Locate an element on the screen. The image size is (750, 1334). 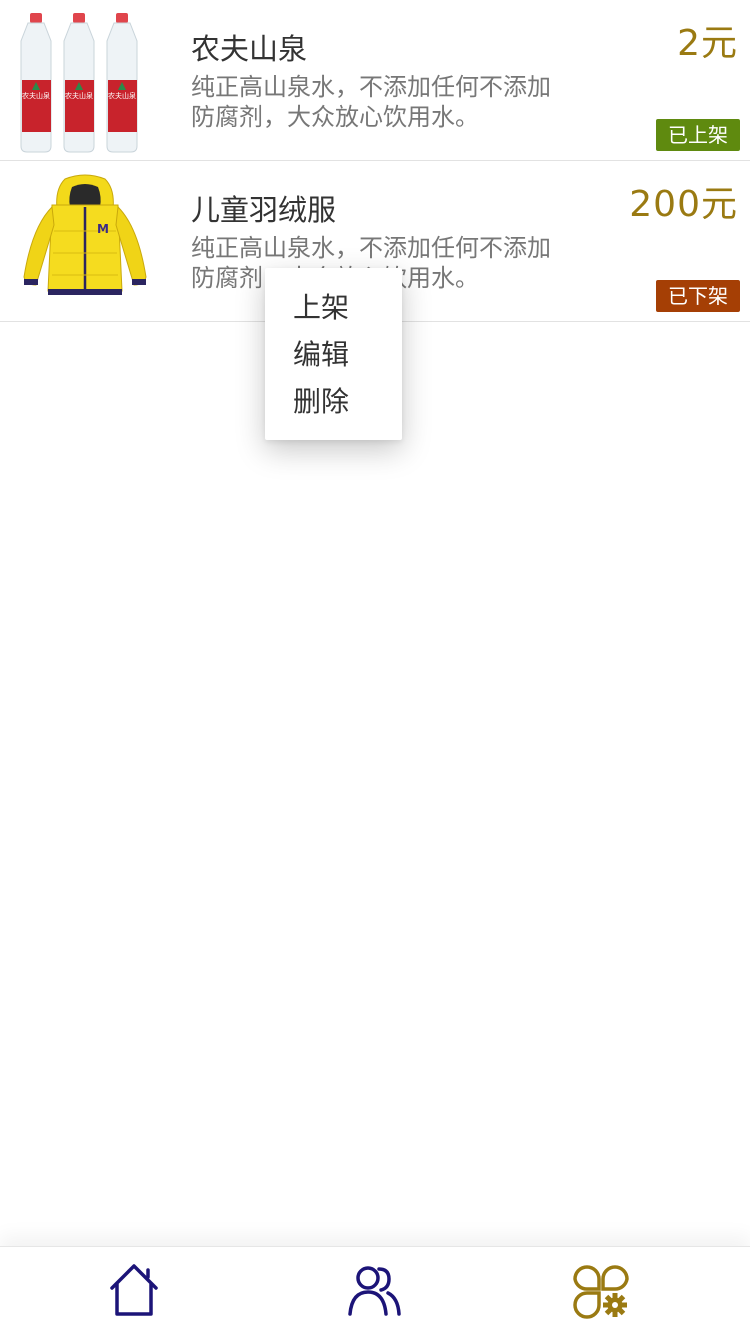
product-description-line: 防腐剂，大众放心饮用水。 is located at coordinates (335, 117).